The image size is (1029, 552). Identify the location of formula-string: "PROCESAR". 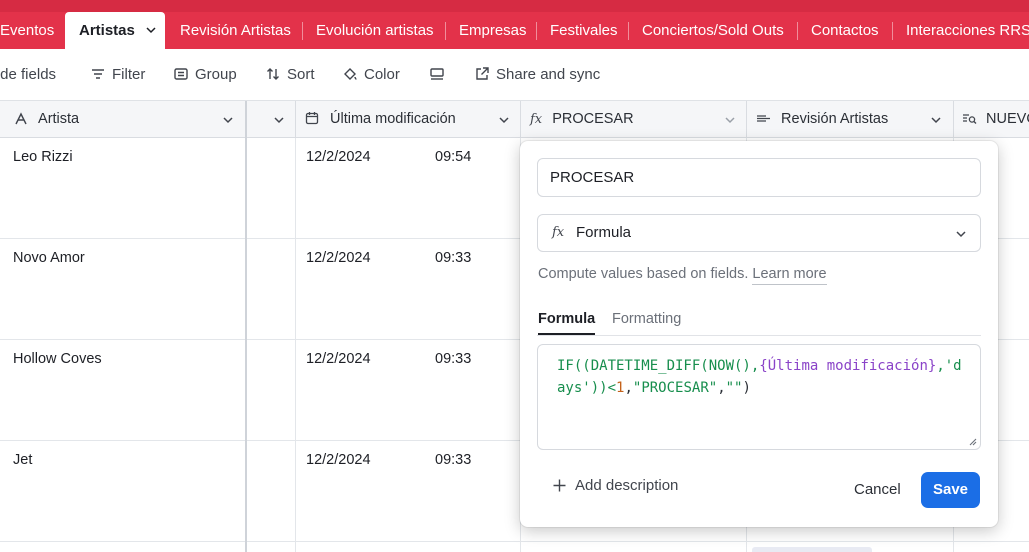
(675, 388).